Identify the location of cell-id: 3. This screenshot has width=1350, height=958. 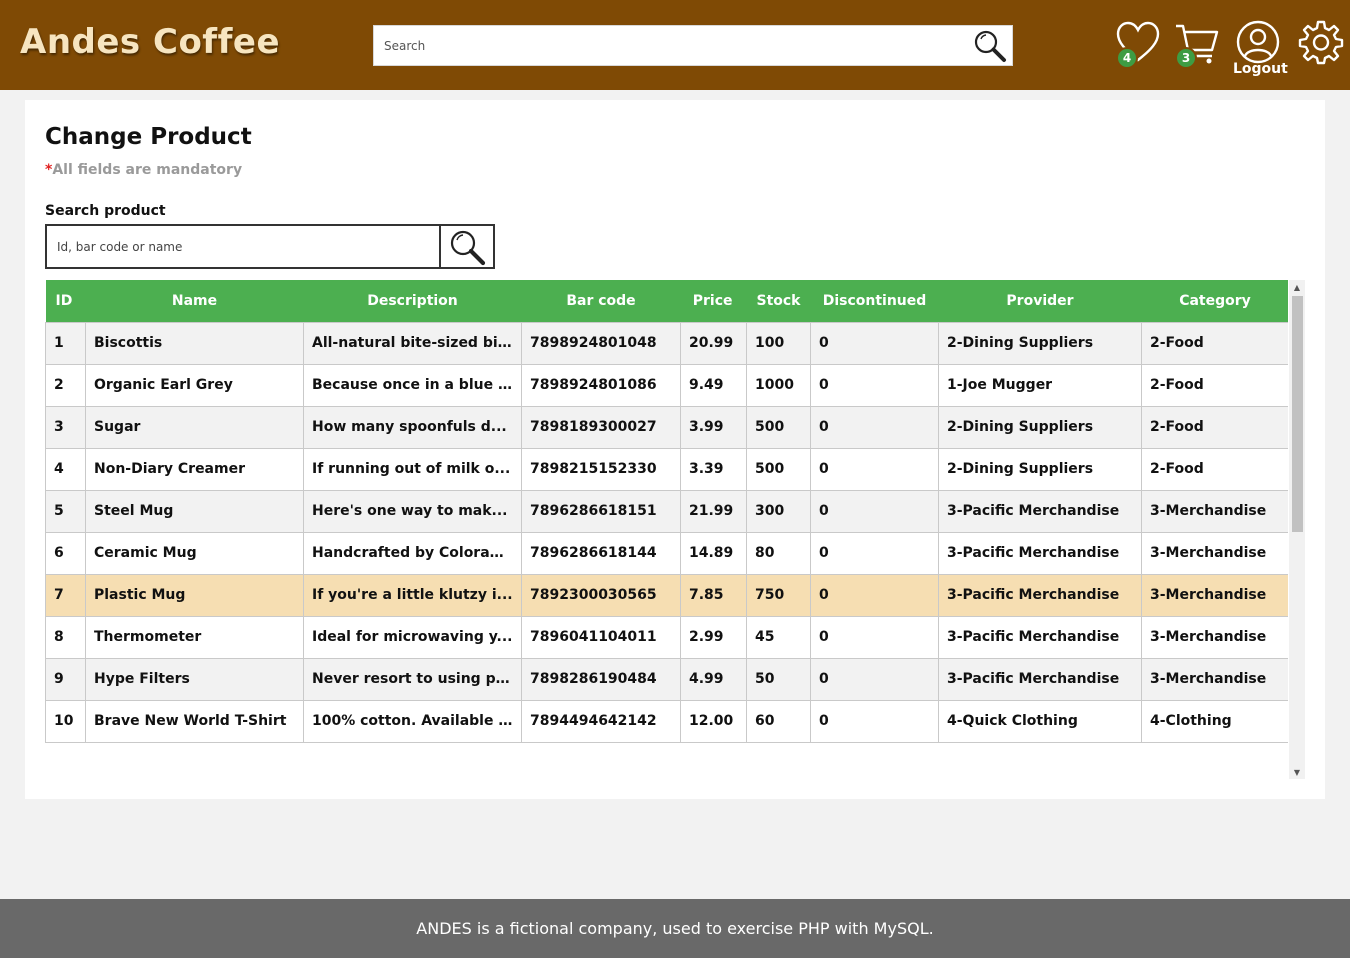
(65, 427).